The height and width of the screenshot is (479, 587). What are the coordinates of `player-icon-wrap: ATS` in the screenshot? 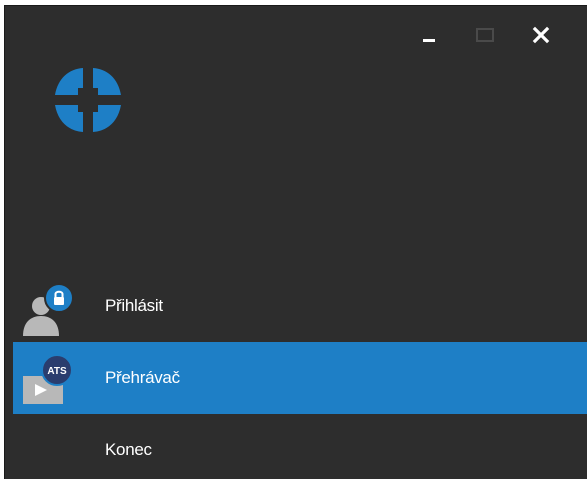 It's located at (49, 378).